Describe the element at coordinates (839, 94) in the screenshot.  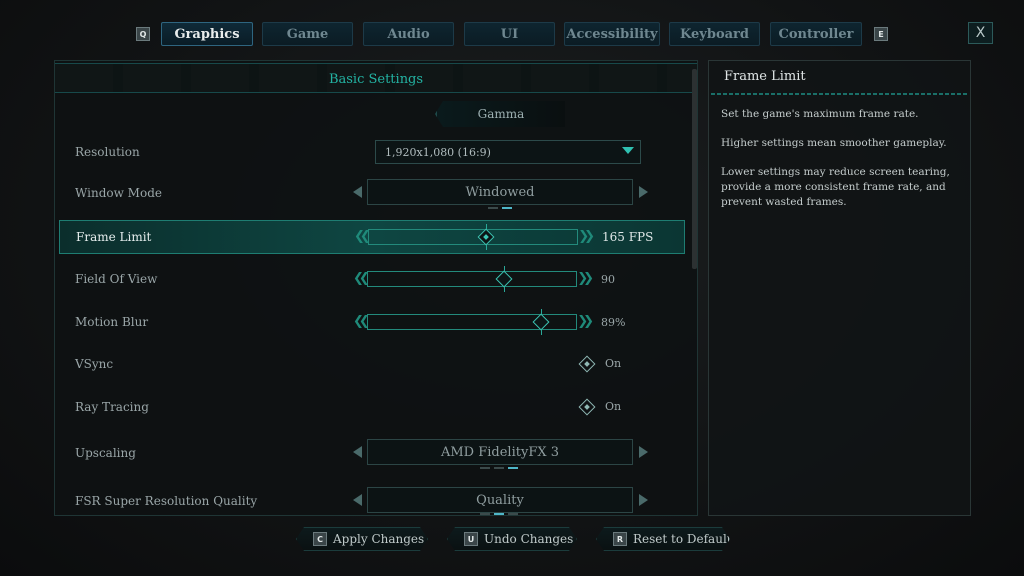
I see `divider` at that location.